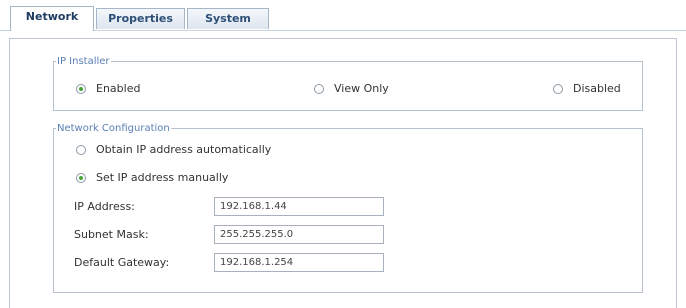 The width and height of the screenshot is (686, 308). I want to click on tab-properties: Properties, so click(140, 18).